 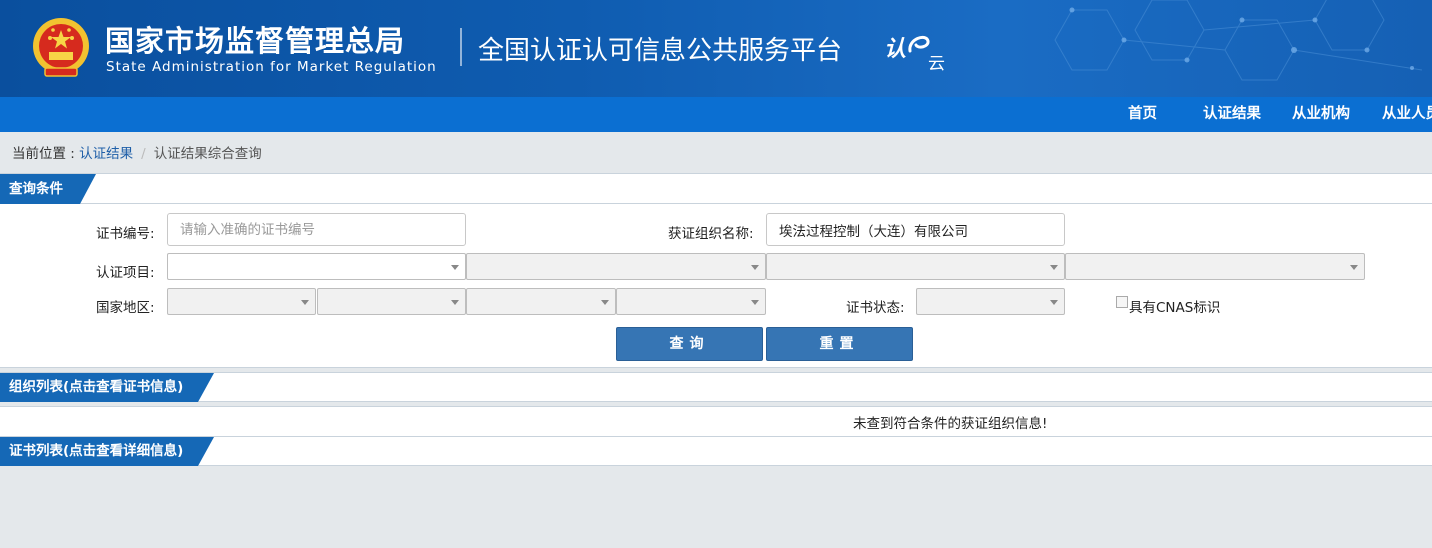 What do you see at coordinates (96, 387) in the screenshot?
I see `org-list-title: 组织列表(点击查看证书信息)` at bounding box center [96, 387].